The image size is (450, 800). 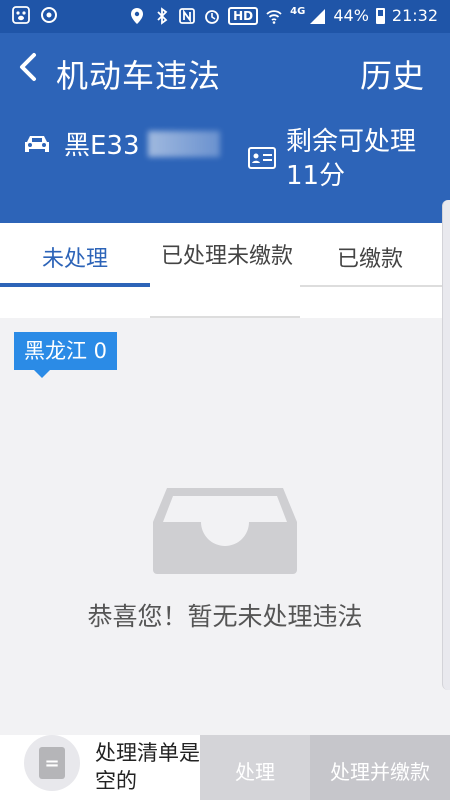 What do you see at coordinates (226, 256) in the screenshot?
I see `tab-label: 已处理未缴款` at bounding box center [226, 256].